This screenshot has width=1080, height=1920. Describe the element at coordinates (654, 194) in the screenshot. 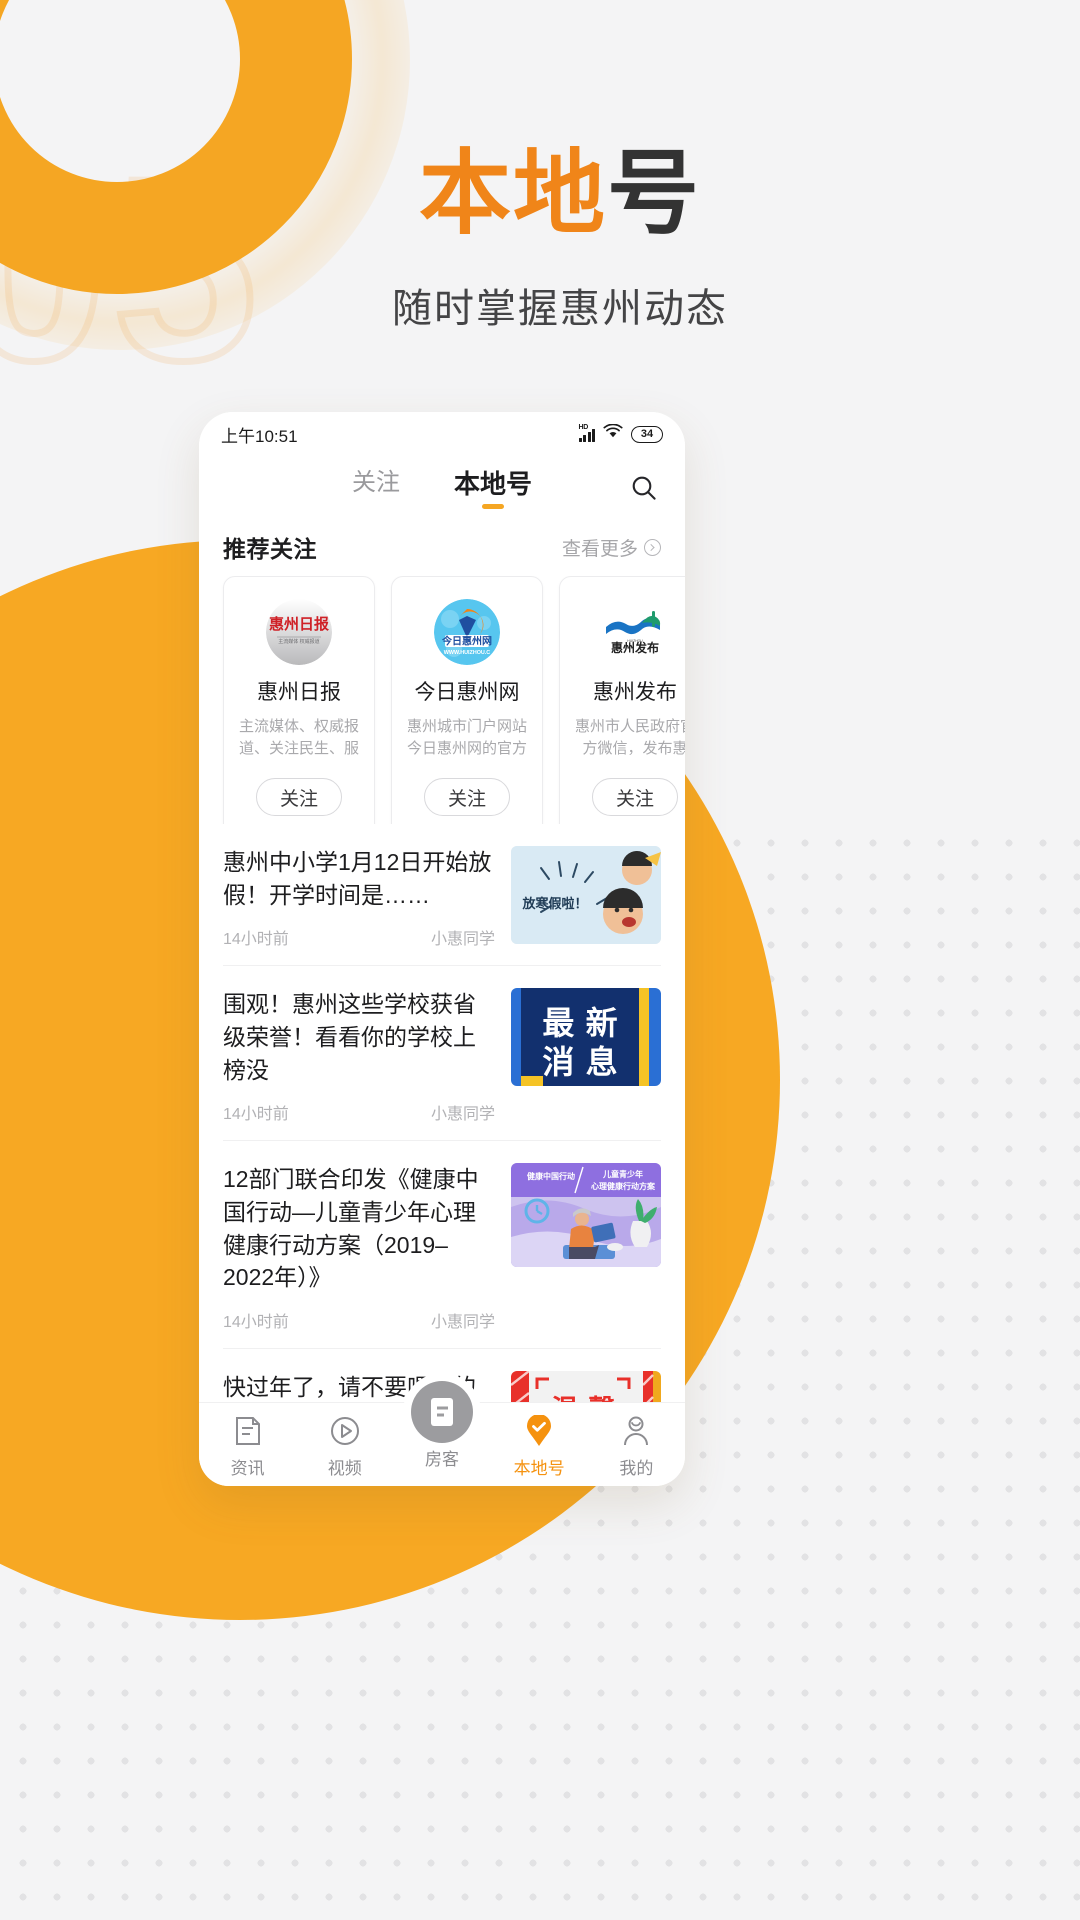

I see `promo-title-dark: 号` at that location.